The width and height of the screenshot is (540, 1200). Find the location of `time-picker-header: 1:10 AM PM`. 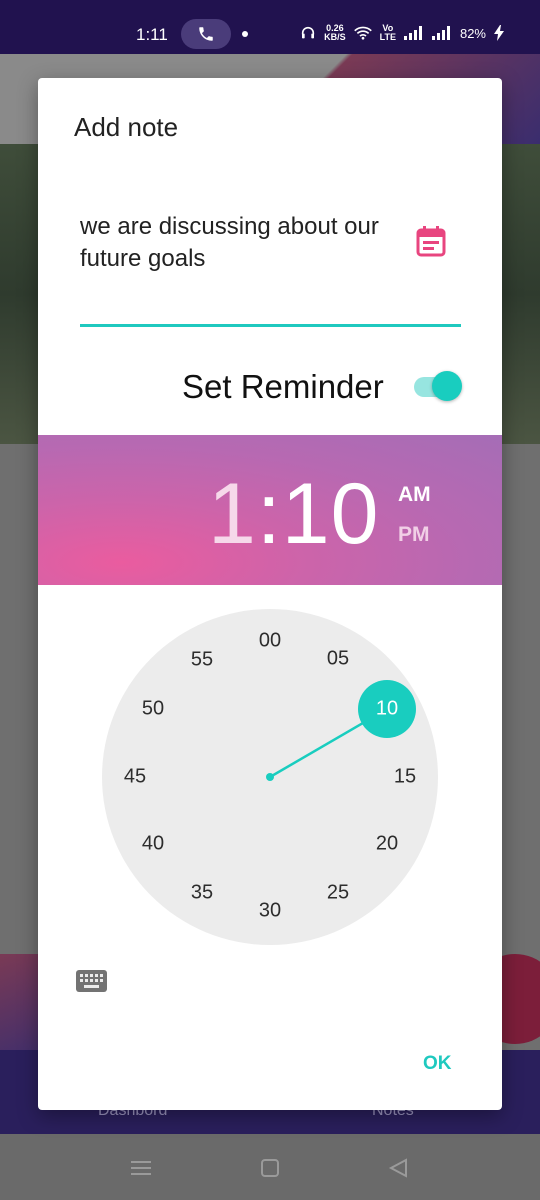

time-picker-header: 1:10 AM PM is located at coordinates (270, 510).